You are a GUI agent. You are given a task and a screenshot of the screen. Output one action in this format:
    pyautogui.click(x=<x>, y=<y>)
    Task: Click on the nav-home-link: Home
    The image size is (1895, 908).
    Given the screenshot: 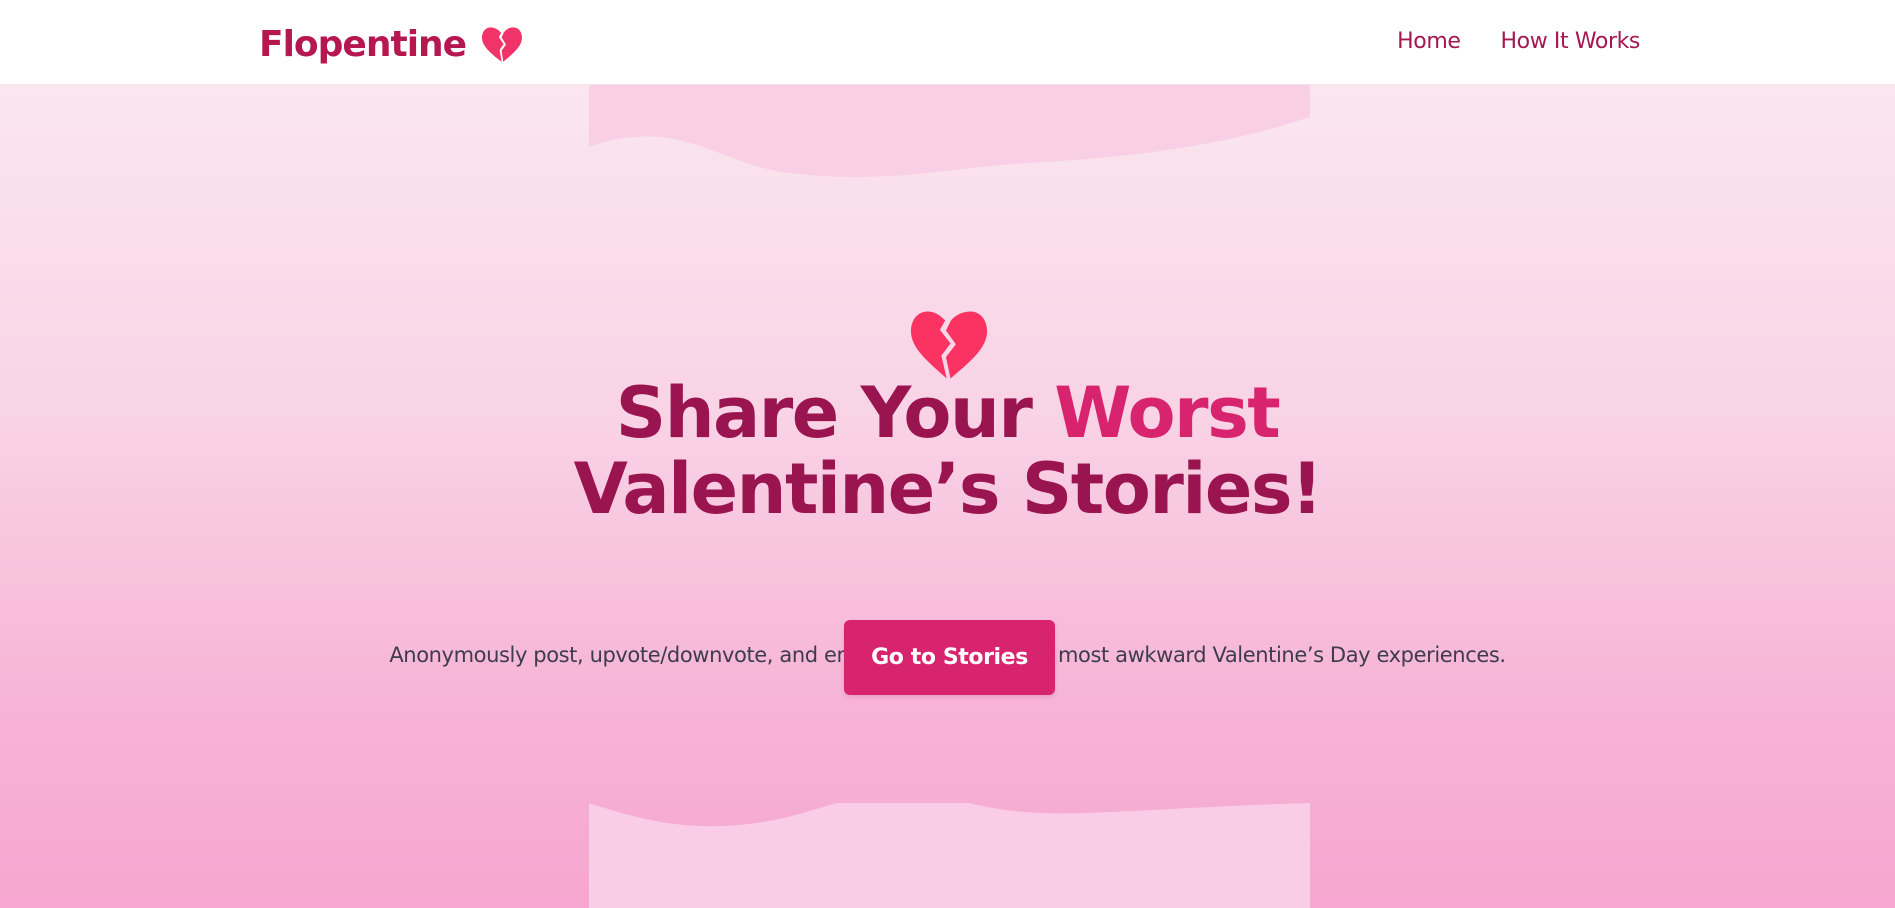 What is the action you would take?
    pyautogui.click(x=1429, y=42)
    